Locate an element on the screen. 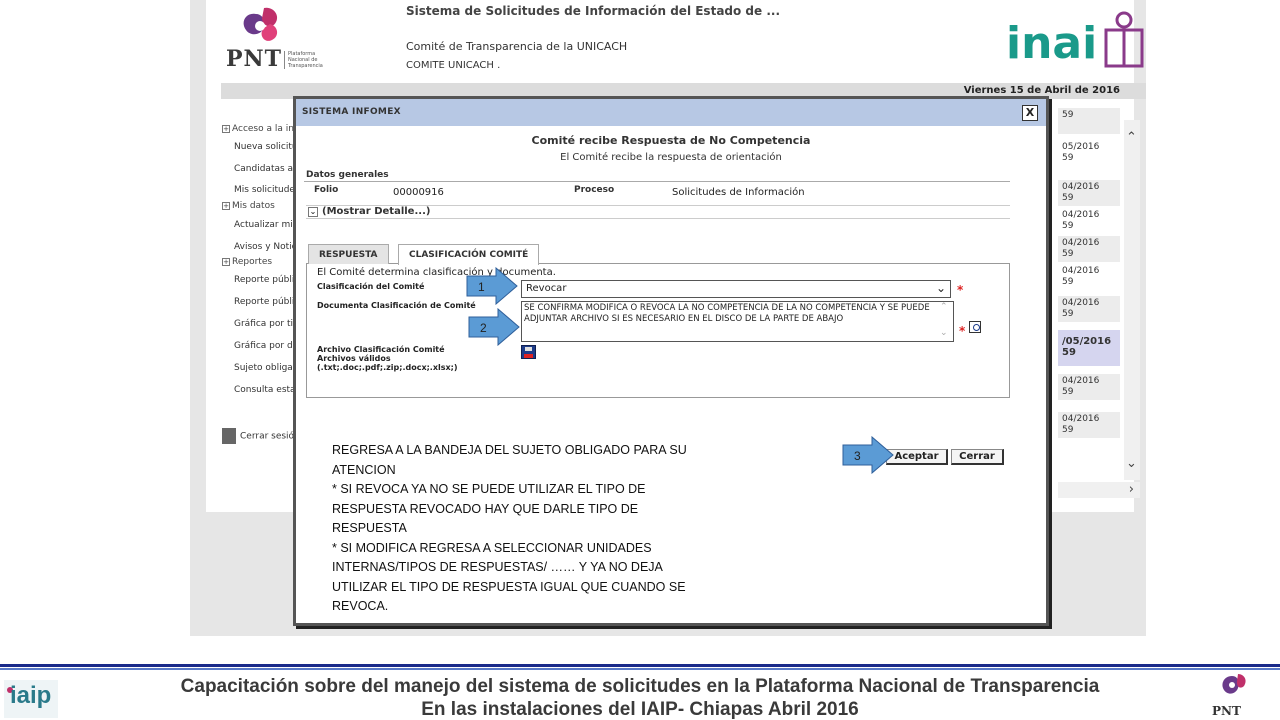  general-data-label: Datos generales is located at coordinates (347, 175).